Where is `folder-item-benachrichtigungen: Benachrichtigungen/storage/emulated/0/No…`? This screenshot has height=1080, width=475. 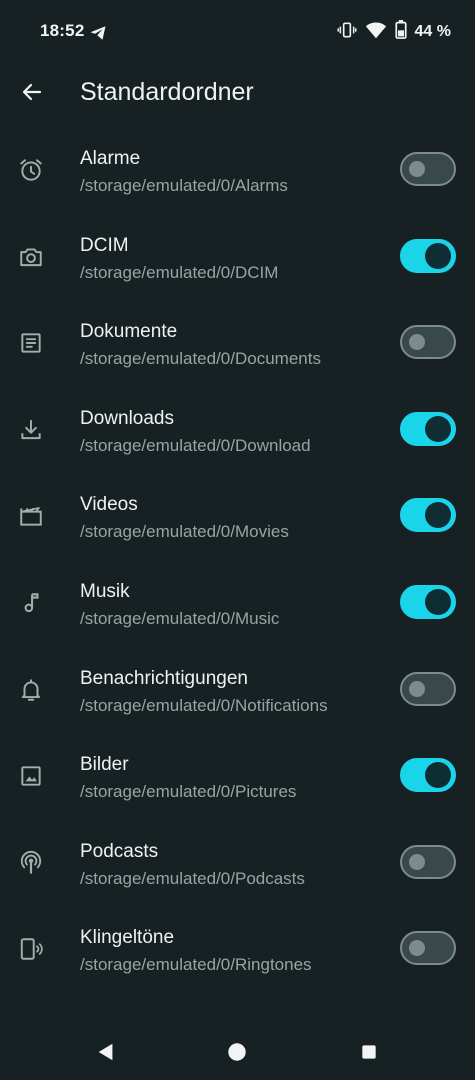
folder-item-benachrichtigungen: Benachrichtigungen/storage/emulated/0/No… is located at coordinates (237, 691).